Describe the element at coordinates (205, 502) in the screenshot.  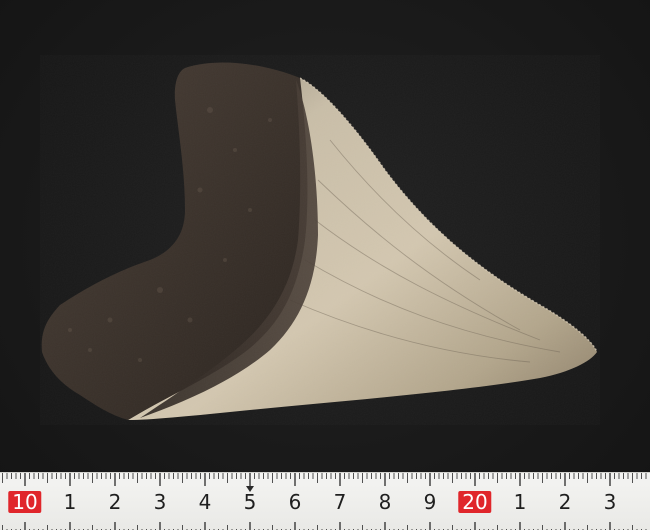
I see `ruler-number: 4` at that location.